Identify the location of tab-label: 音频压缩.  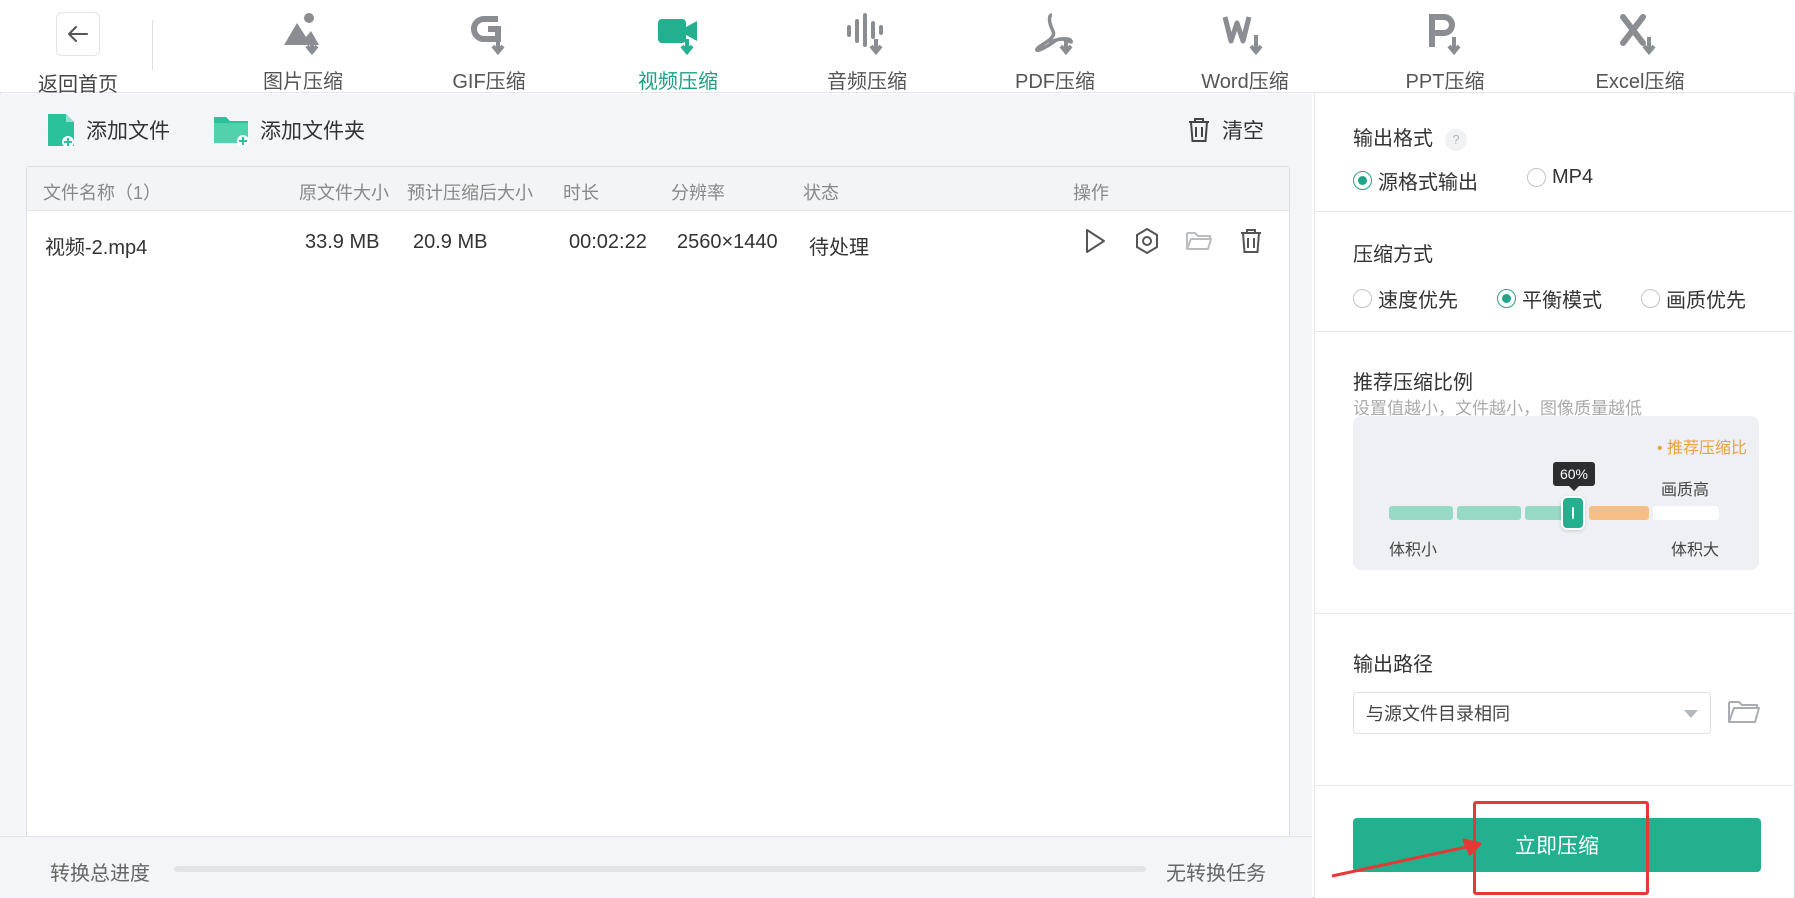
(867, 82).